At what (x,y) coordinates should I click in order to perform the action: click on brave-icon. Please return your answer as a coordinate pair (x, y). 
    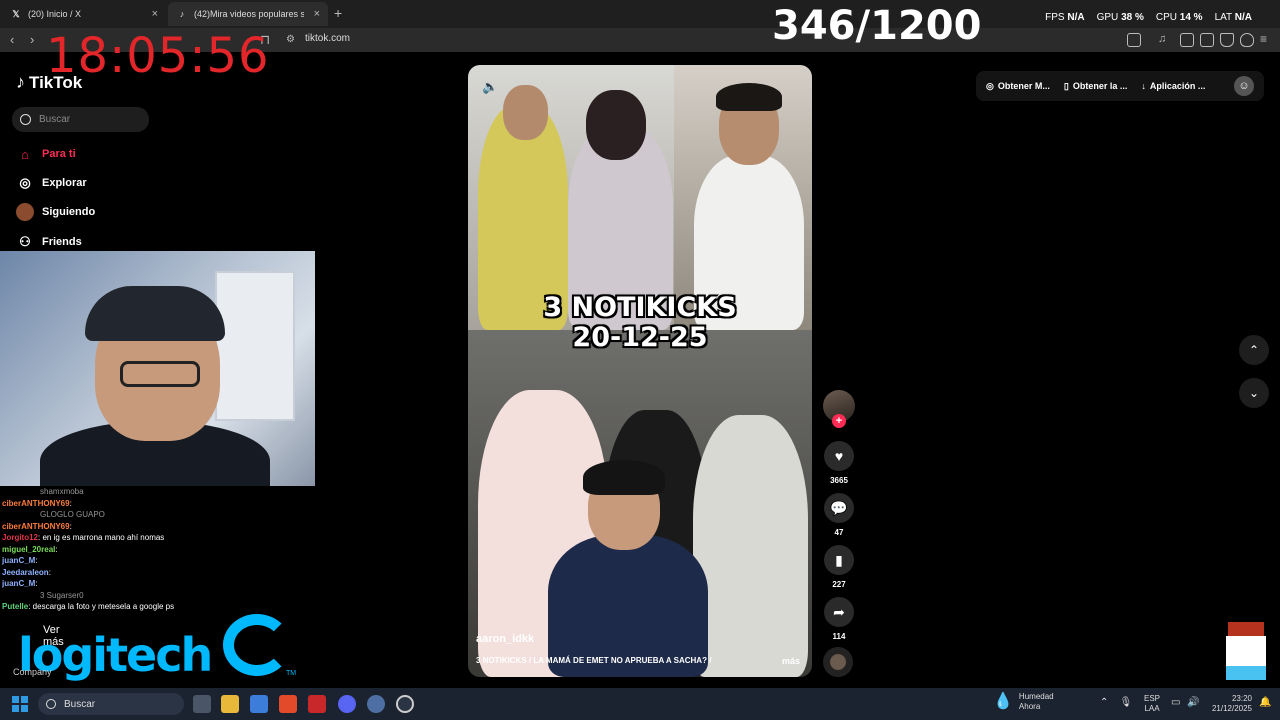
    Looking at the image, I should click on (288, 704).